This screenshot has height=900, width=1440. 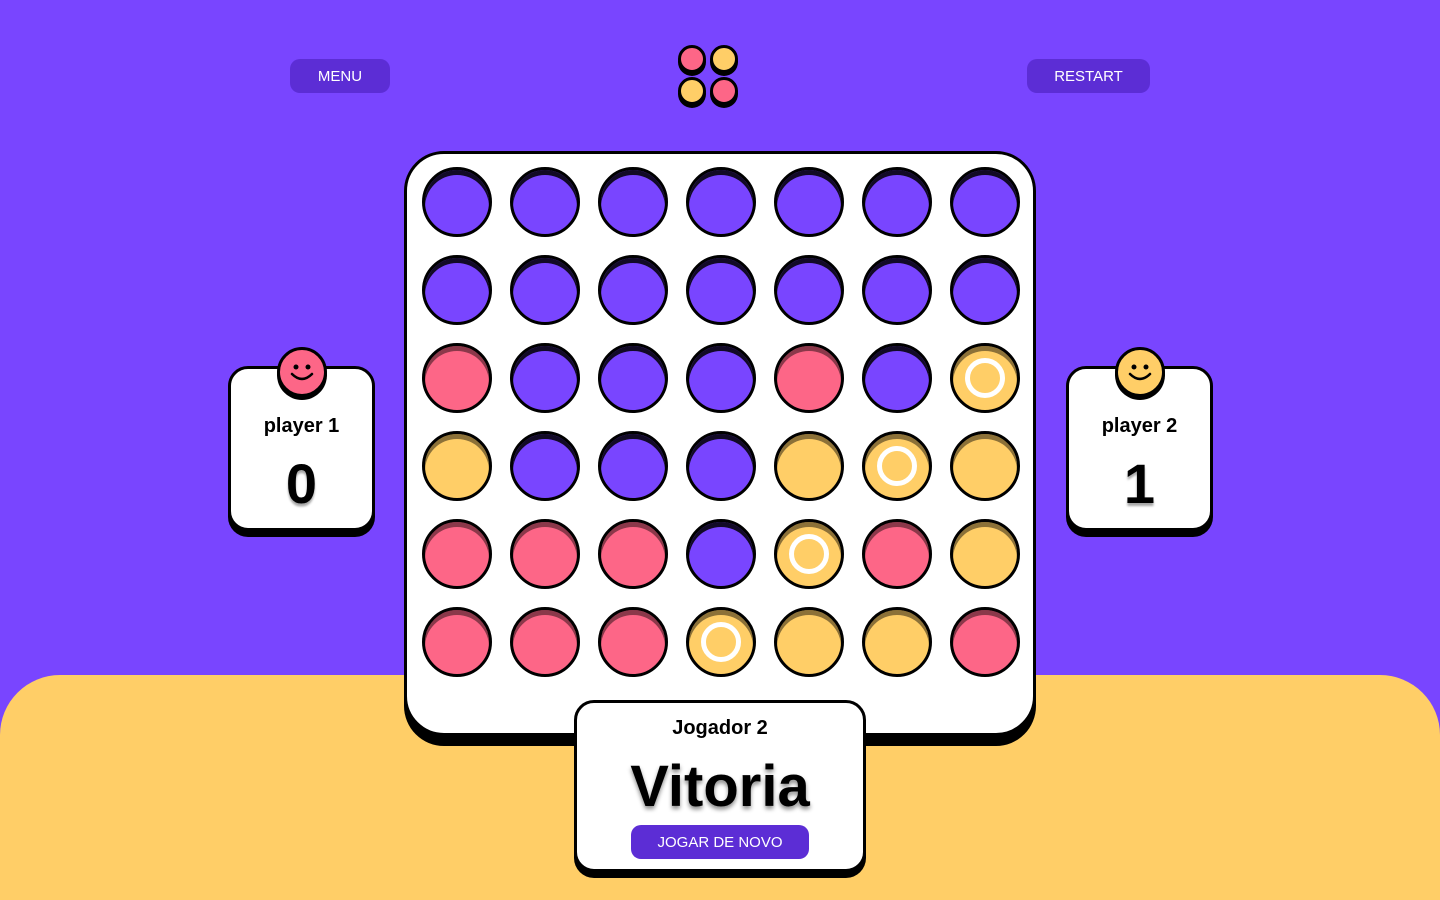 I want to click on logo-dot-yellow-bottom, so click(x=692, y=91).